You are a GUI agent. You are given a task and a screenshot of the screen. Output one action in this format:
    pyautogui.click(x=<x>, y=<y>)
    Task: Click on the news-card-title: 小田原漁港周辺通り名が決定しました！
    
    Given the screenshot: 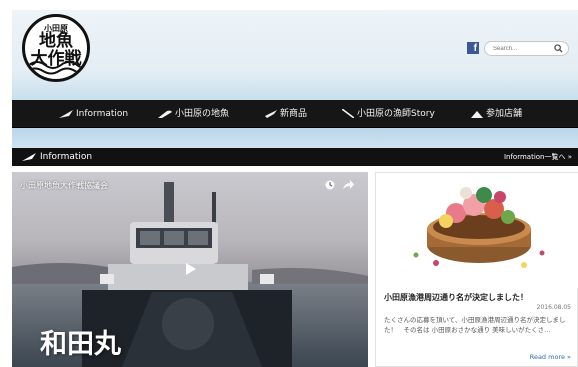 What is the action you would take?
    pyautogui.click(x=480, y=297)
    